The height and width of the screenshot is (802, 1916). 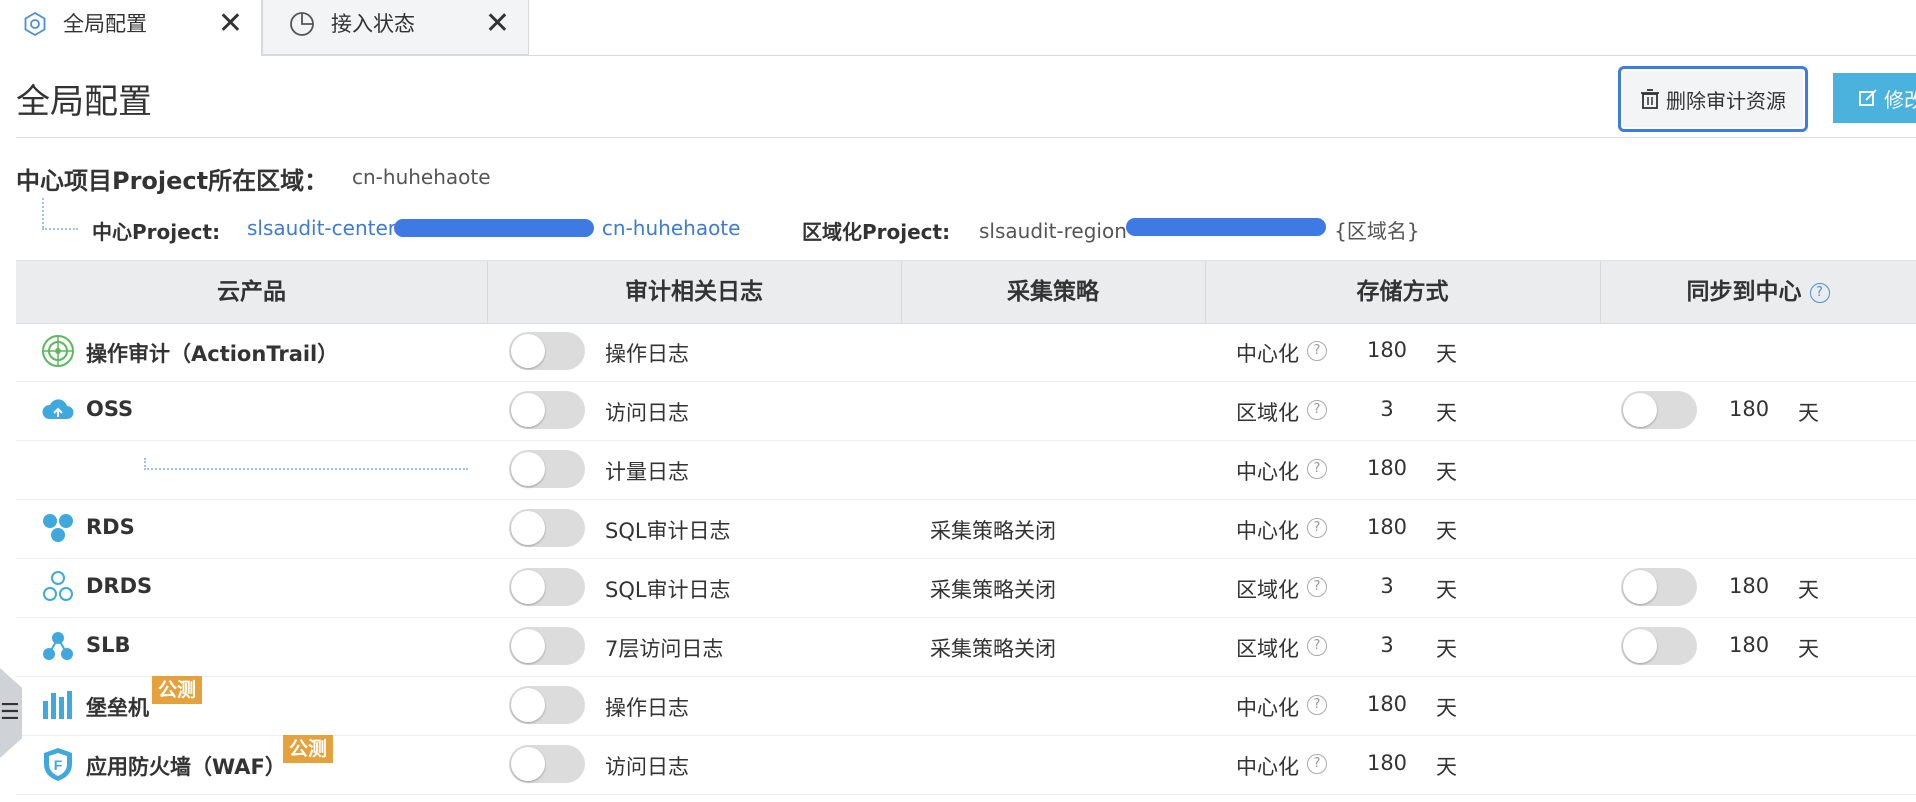 I want to click on oss-cloud-icon, so click(x=58, y=410).